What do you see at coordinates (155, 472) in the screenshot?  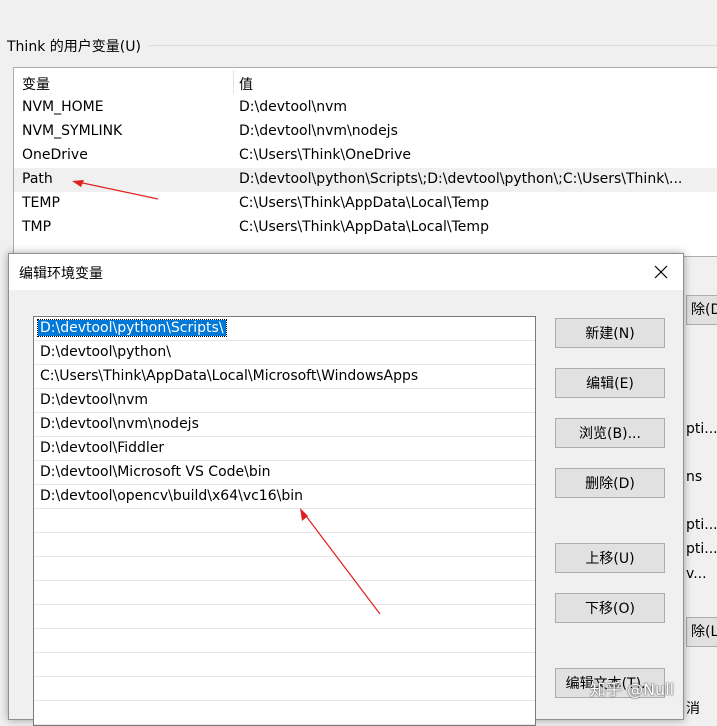 I see `path-entry: D:\devtool\Microsoft VS Code\bin` at bounding box center [155, 472].